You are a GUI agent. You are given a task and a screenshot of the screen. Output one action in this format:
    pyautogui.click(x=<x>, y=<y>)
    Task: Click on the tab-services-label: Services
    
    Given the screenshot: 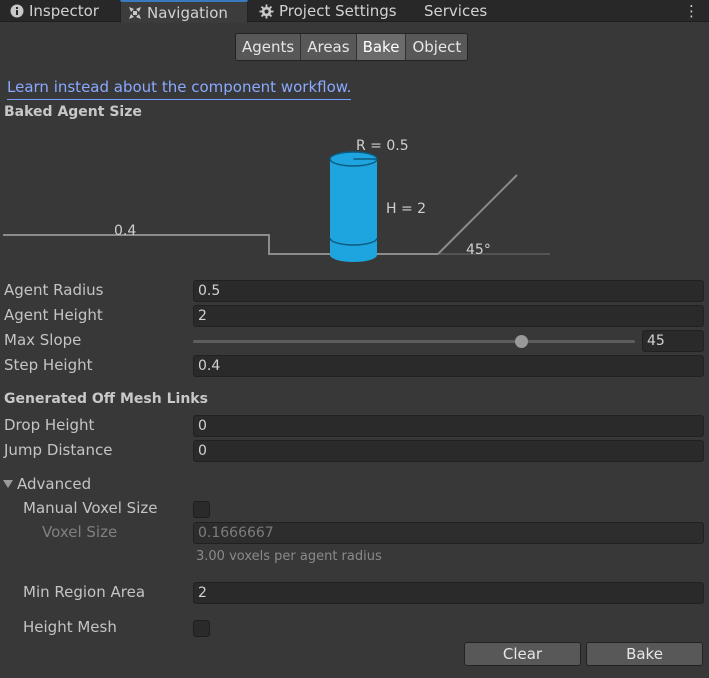 What is the action you would take?
    pyautogui.click(x=456, y=11)
    